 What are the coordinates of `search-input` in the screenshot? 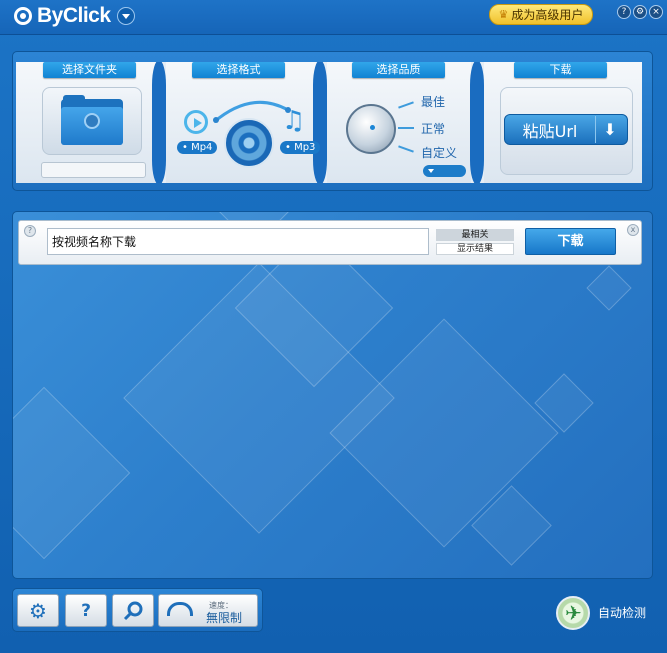 It's located at (238, 241).